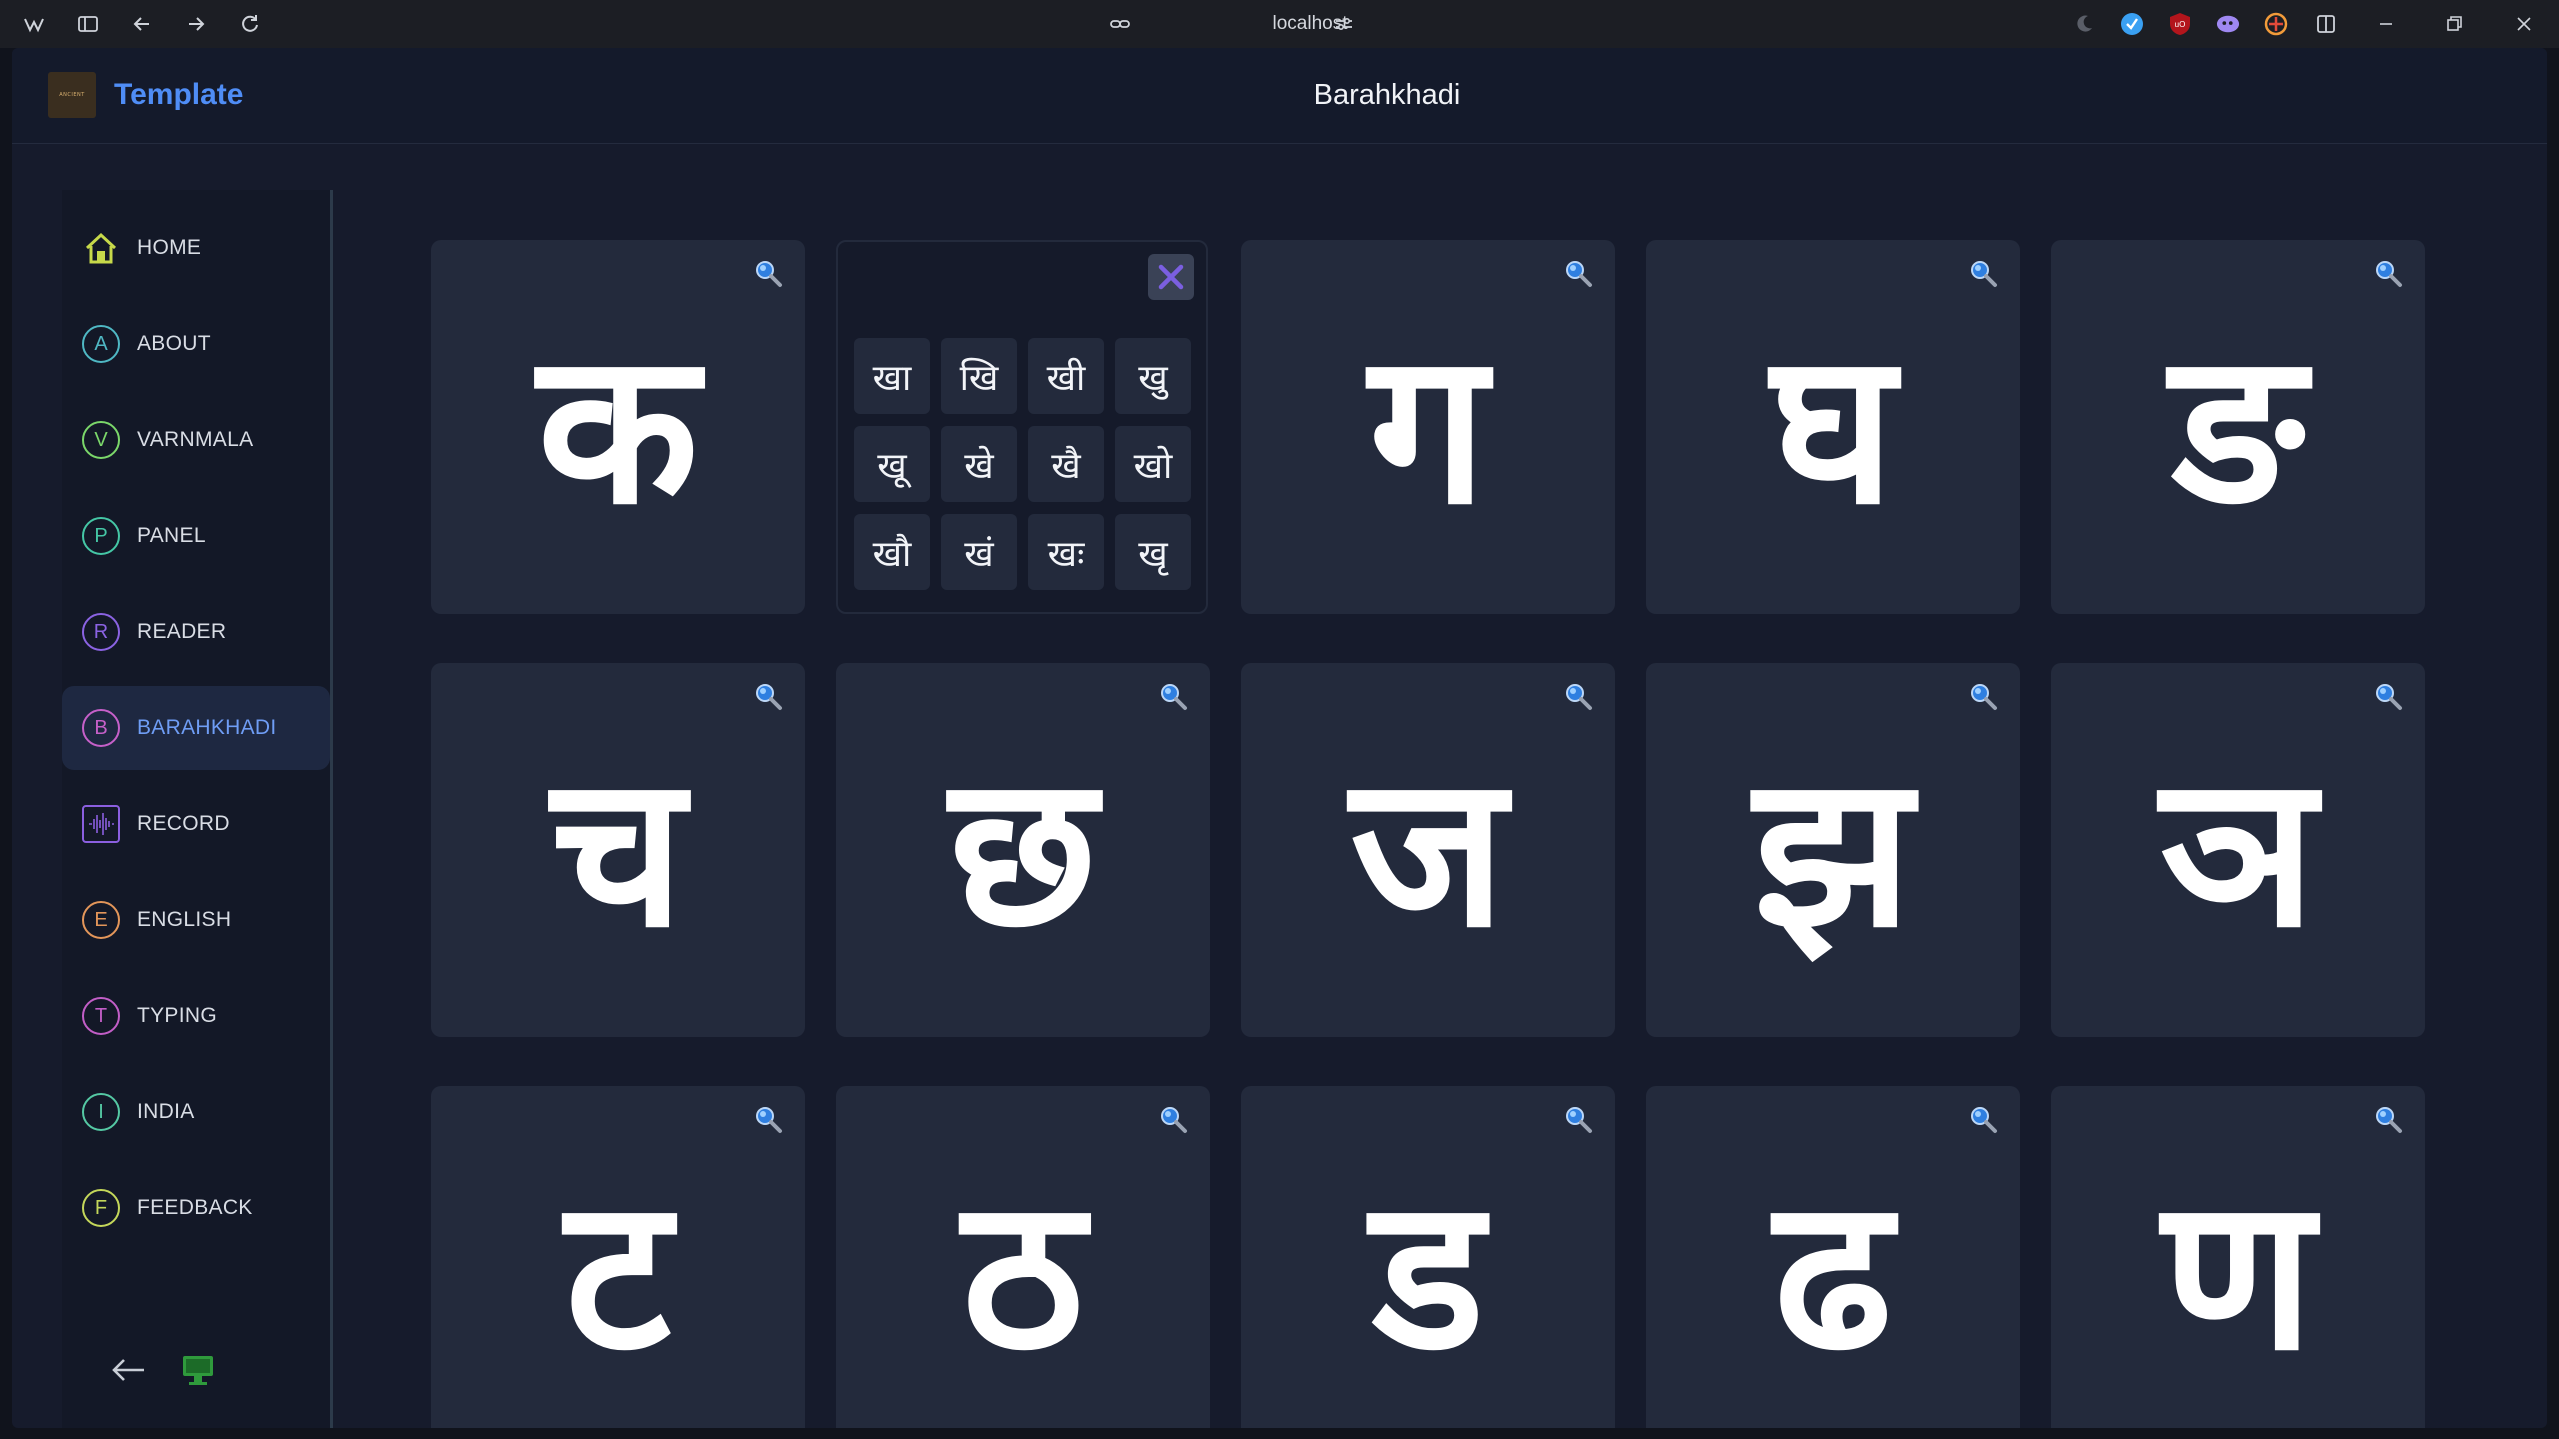 This screenshot has width=2559, height=1439. Describe the element at coordinates (250, 24) in the screenshot. I see `reload-icon` at that location.